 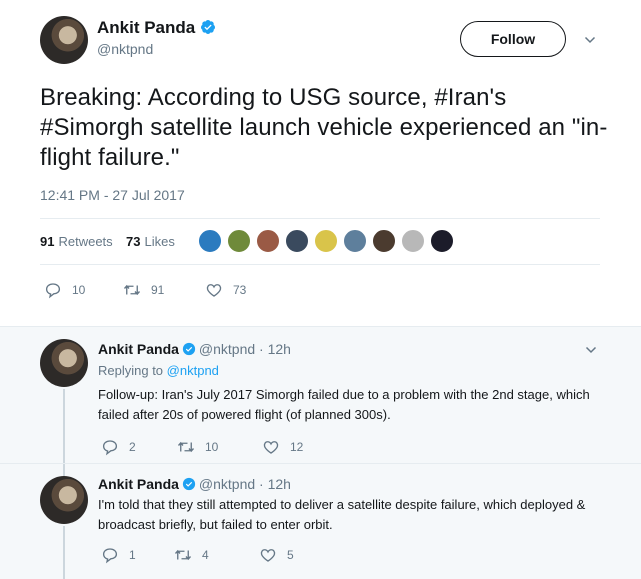 I want to click on like-count: 5, so click(x=290, y=555).